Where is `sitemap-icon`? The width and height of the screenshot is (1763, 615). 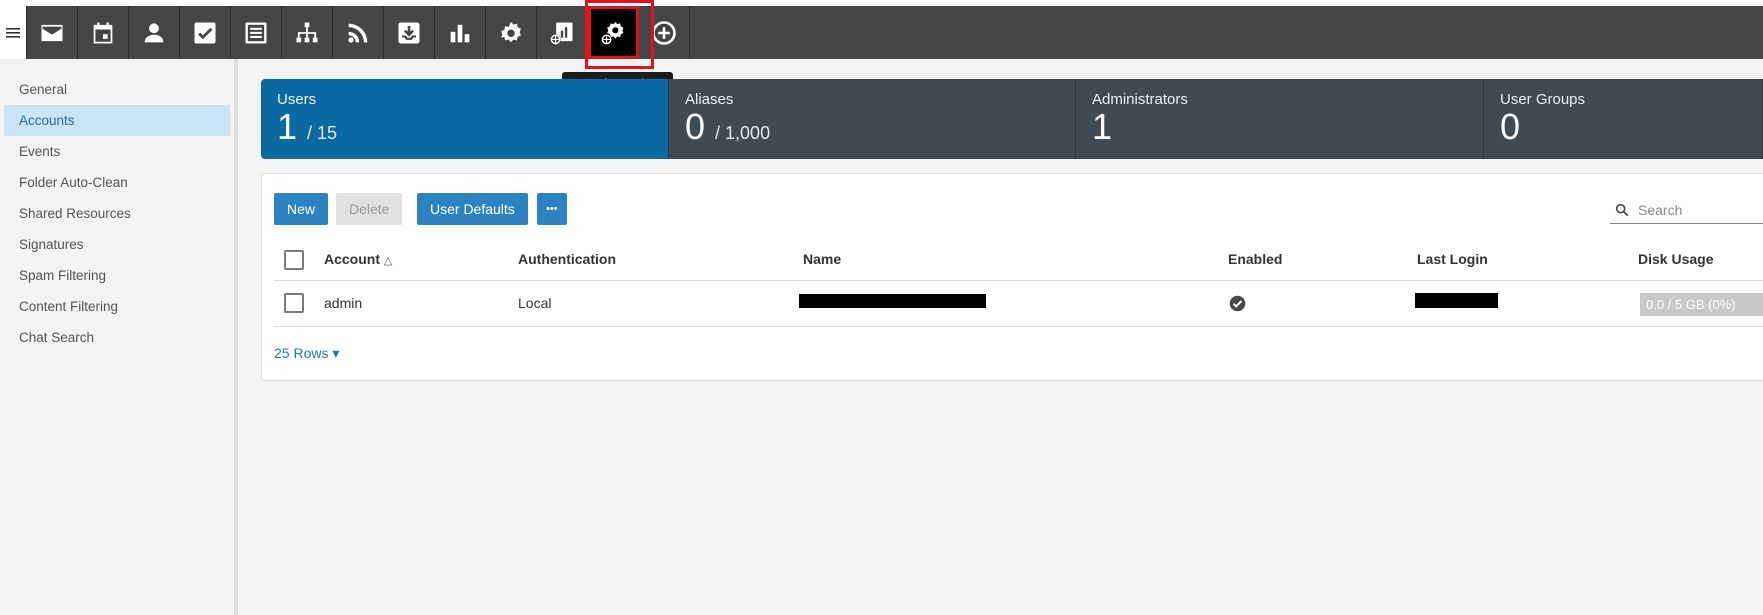
sitemap-icon is located at coordinates (307, 32).